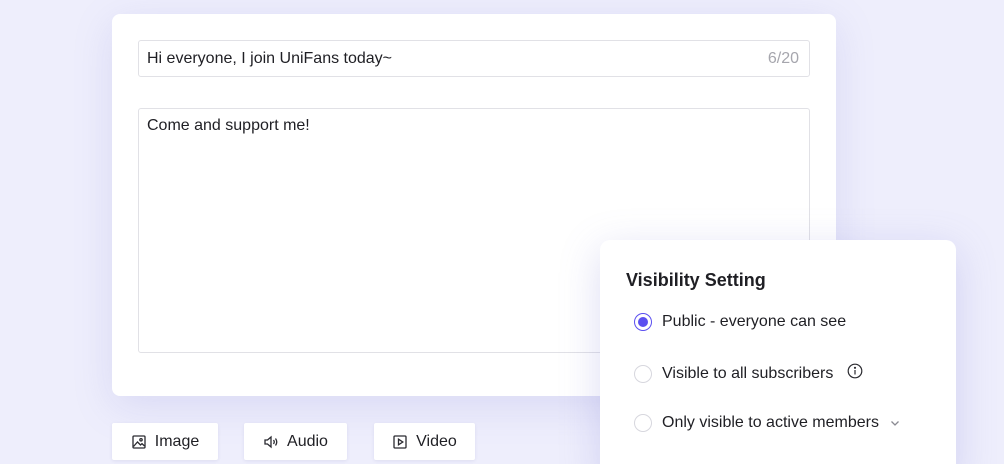 This screenshot has height=464, width=1004. What do you see at coordinates (271, 442) in the screenshot?
I see `audio-icon` at bounding box center [271, 442].